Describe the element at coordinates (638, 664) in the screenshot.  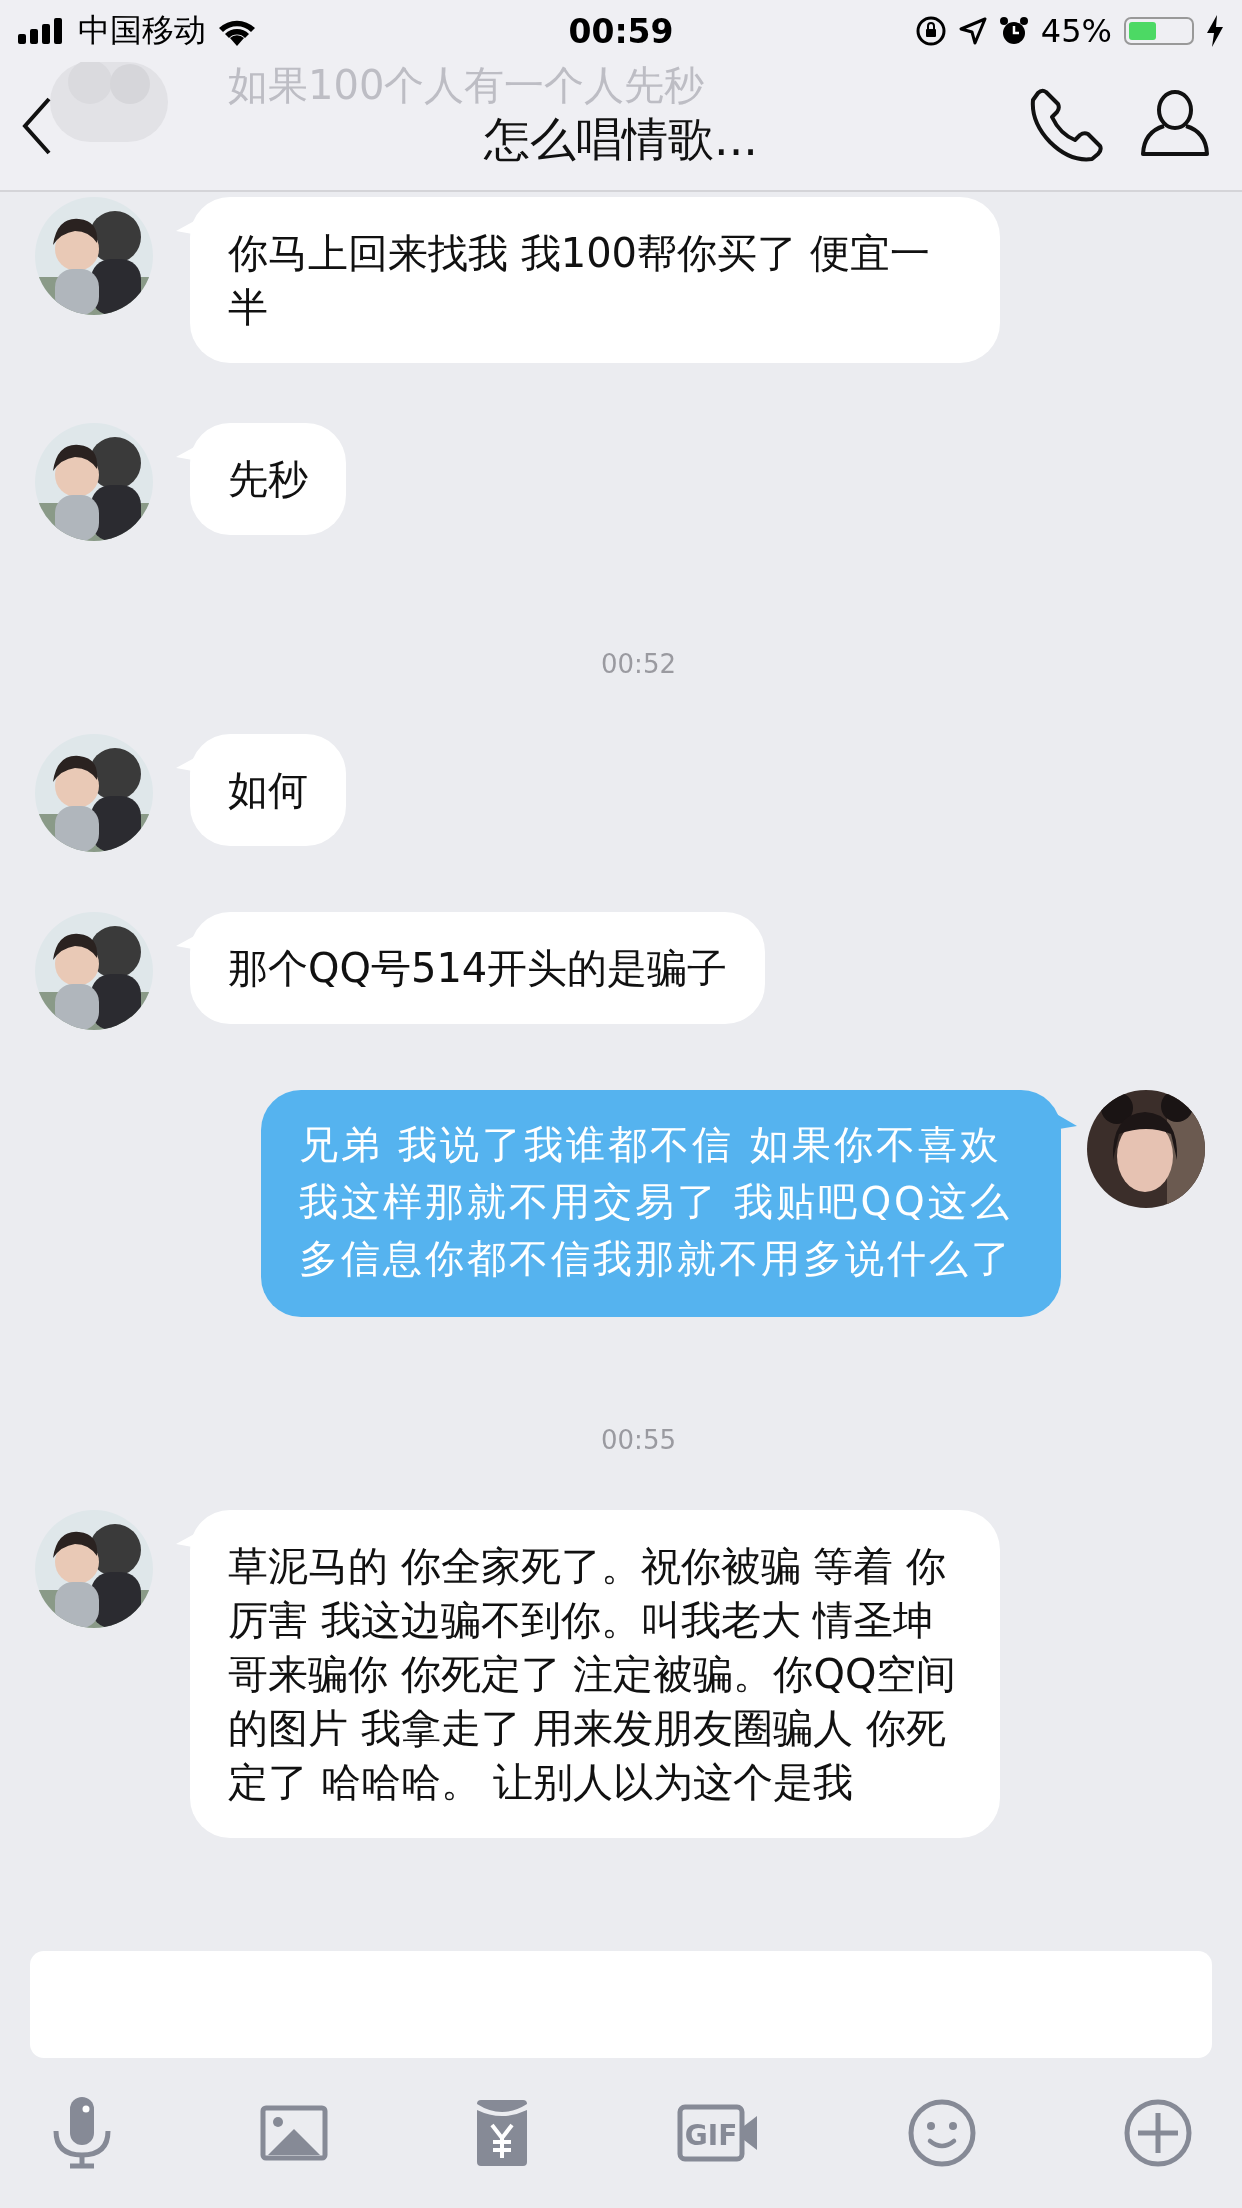
I see `timestamp: 00:52` at that location.